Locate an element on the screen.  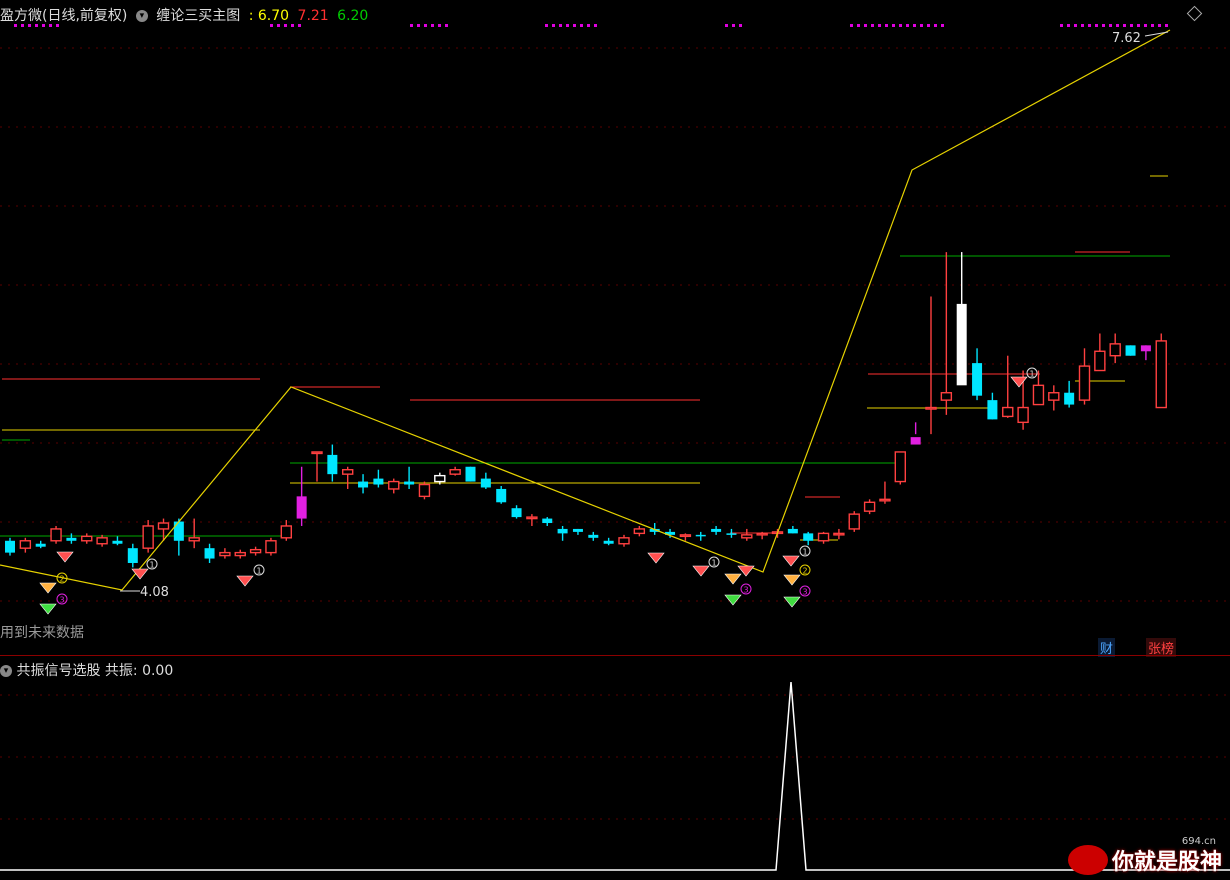
high-price-label: 7.62 is located at coordinates (1126, 38).